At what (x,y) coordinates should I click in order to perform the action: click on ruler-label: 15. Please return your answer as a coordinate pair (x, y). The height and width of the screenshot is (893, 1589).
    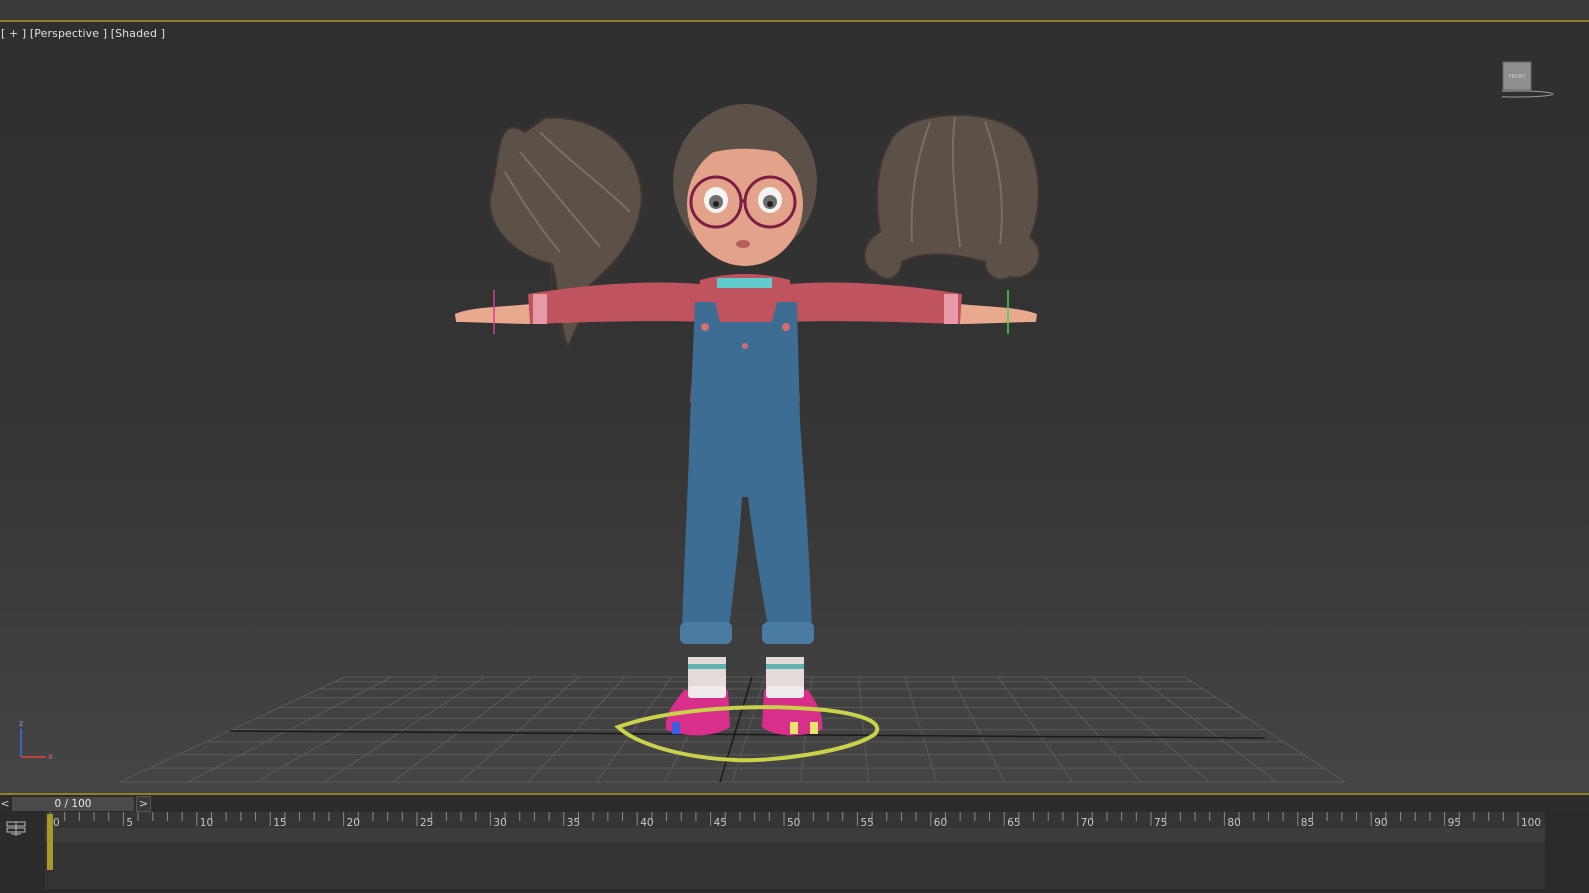
    Looking at the image, I should click on (279, 823).